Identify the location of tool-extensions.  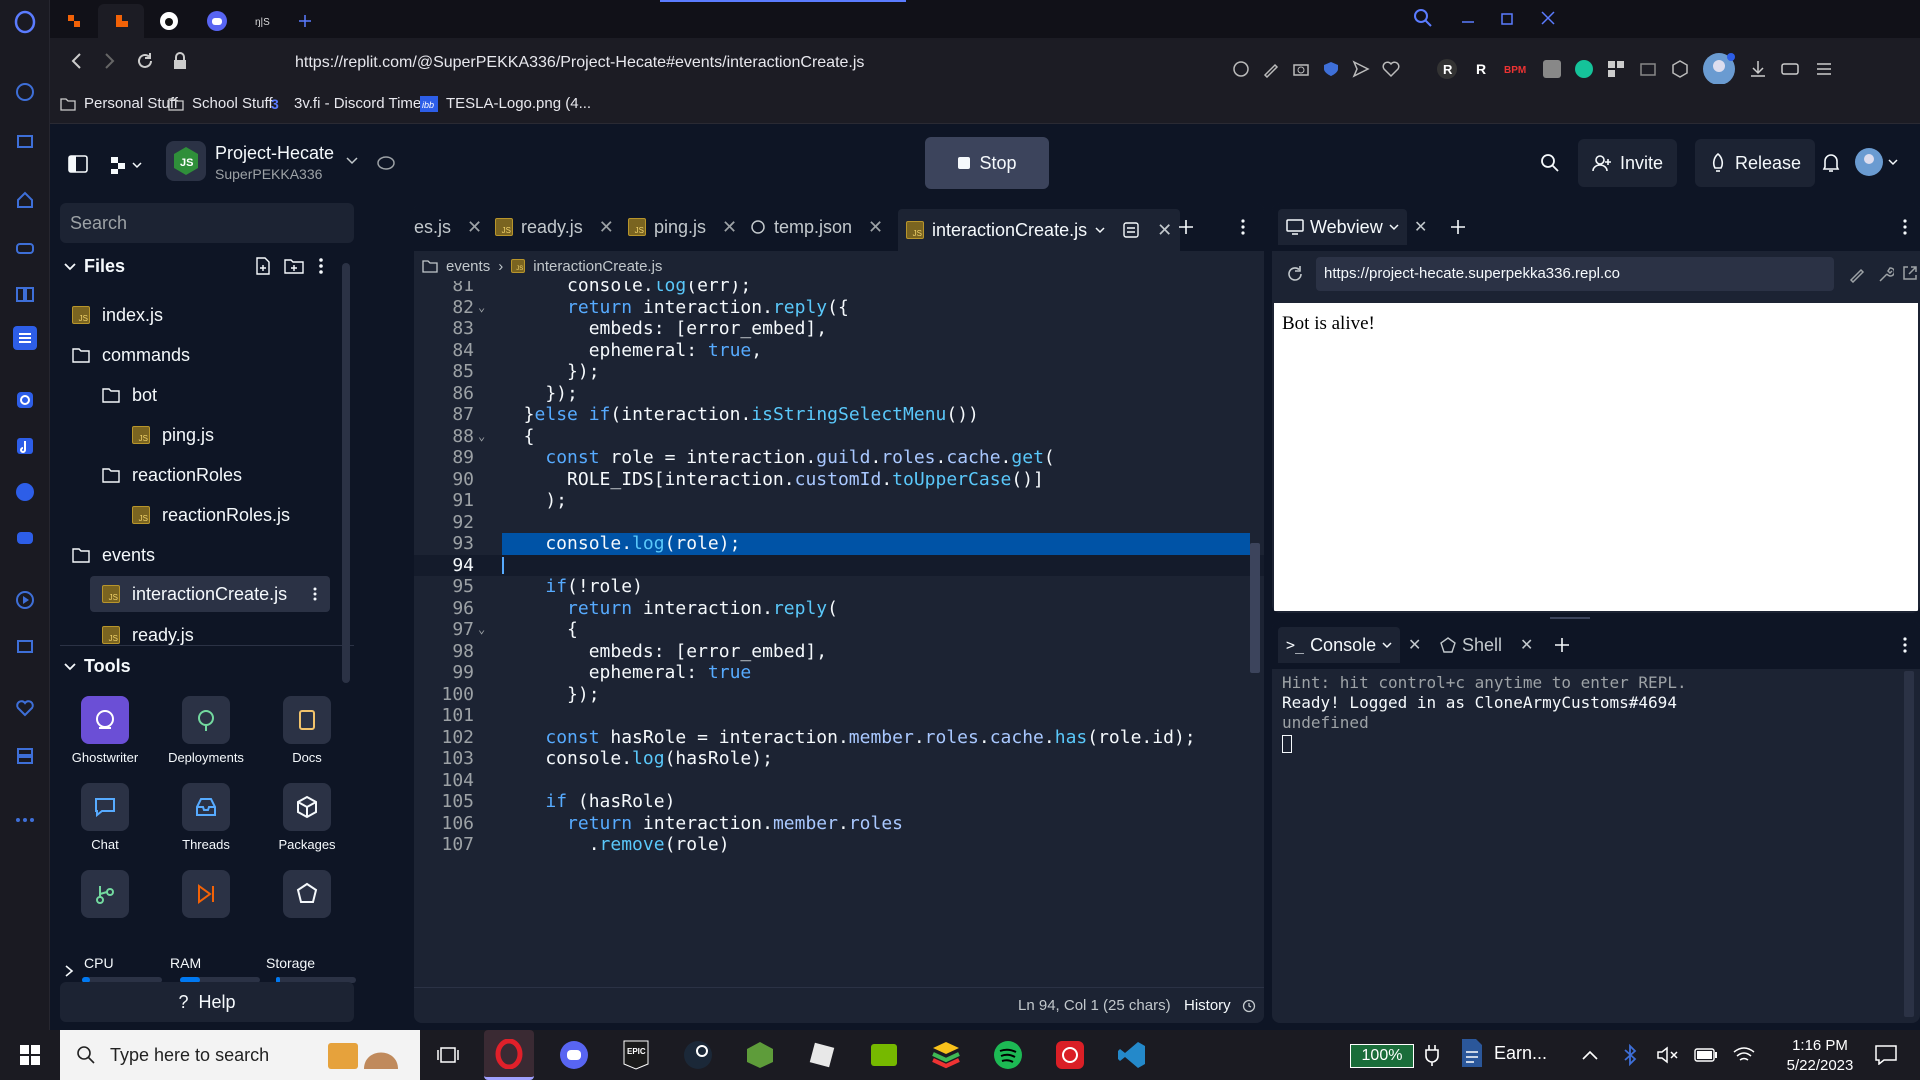
(307, 897).